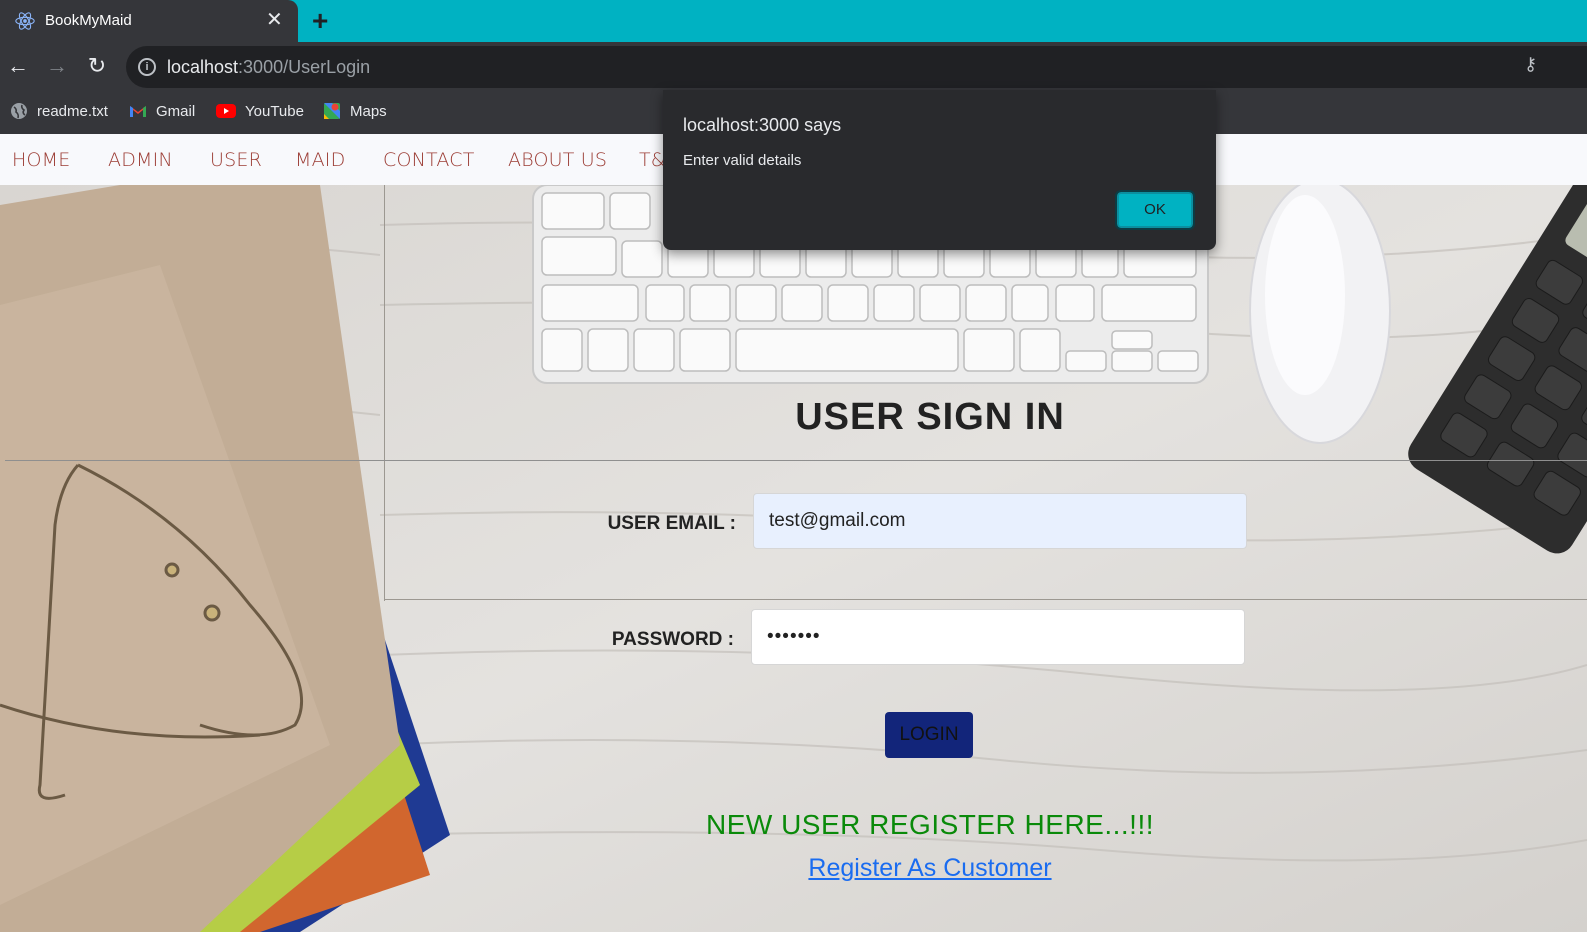  I want to click on dialog-message: Enter valid details, so click(742, 160).